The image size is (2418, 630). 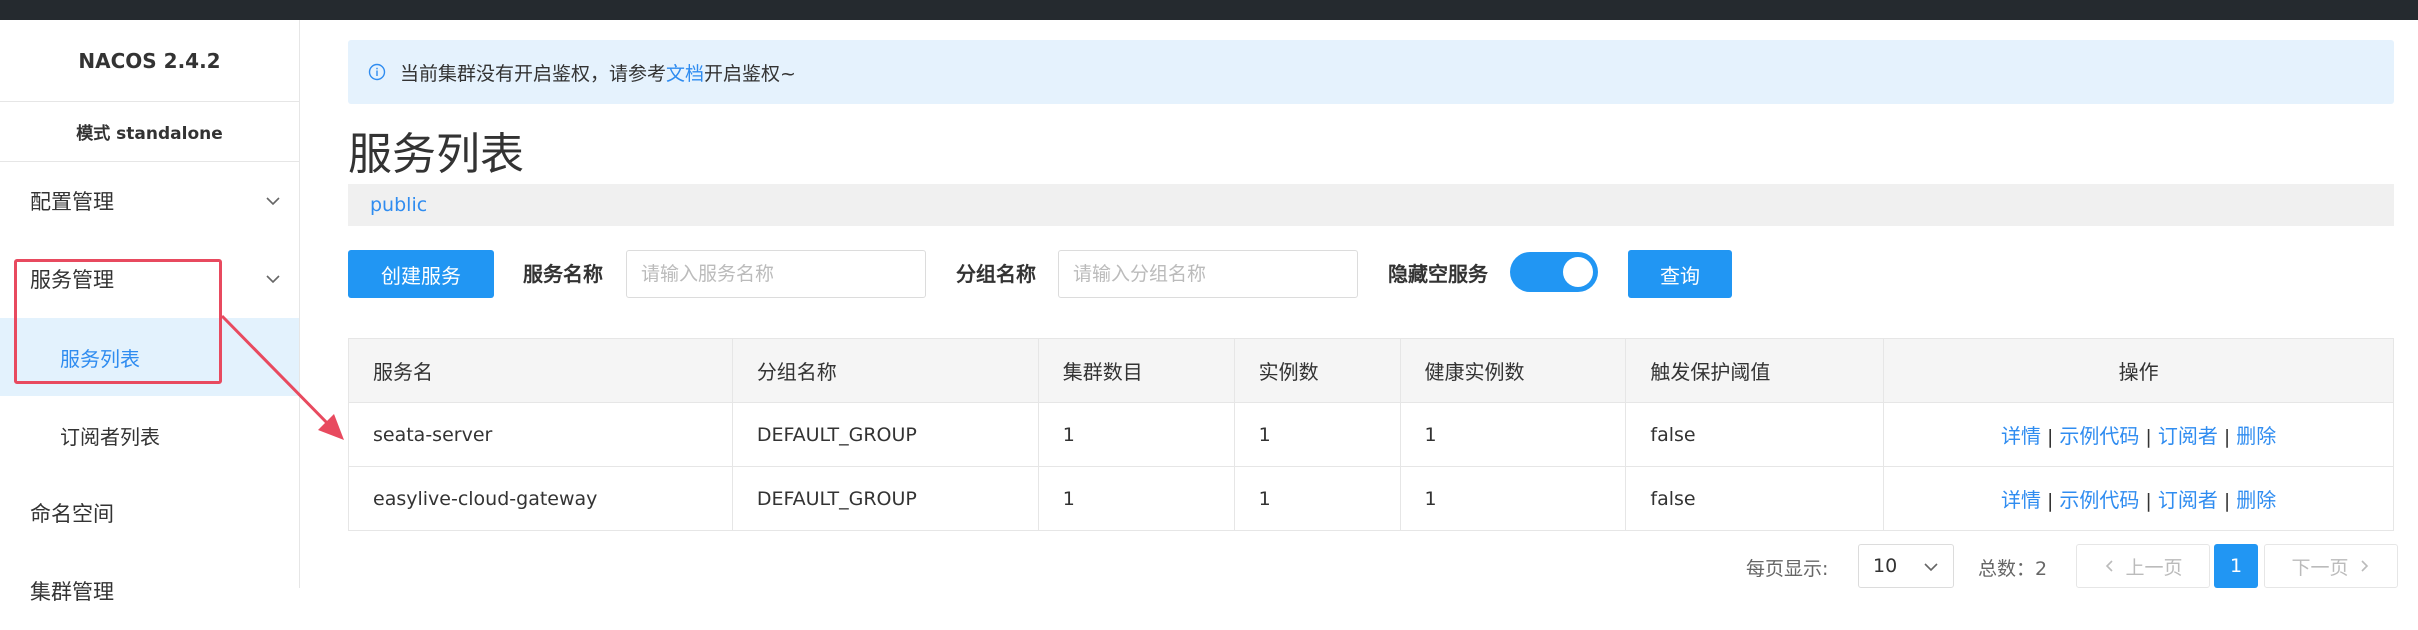 I want to click on cell-service-name: easylive-cloud-gateway, so click(x=540, y=498).